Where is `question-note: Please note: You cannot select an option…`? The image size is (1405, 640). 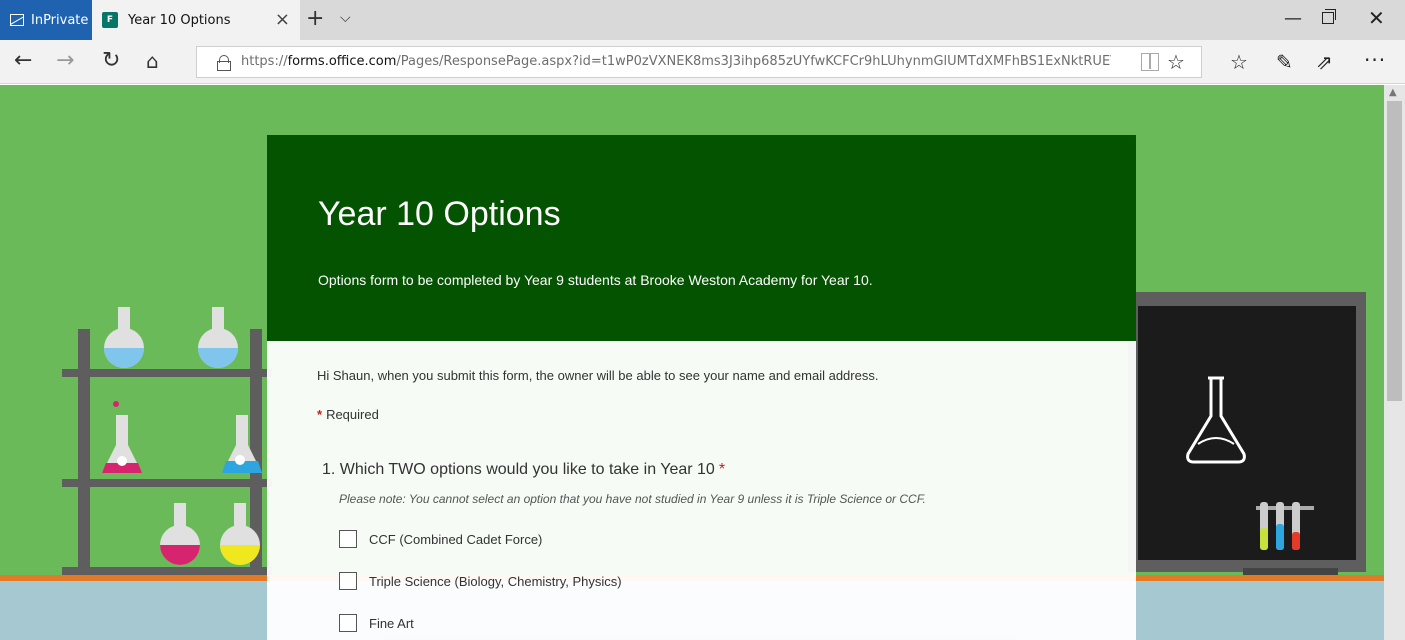
question-note: Please note: You cannot select an option… is located at coordinates (632, 499).